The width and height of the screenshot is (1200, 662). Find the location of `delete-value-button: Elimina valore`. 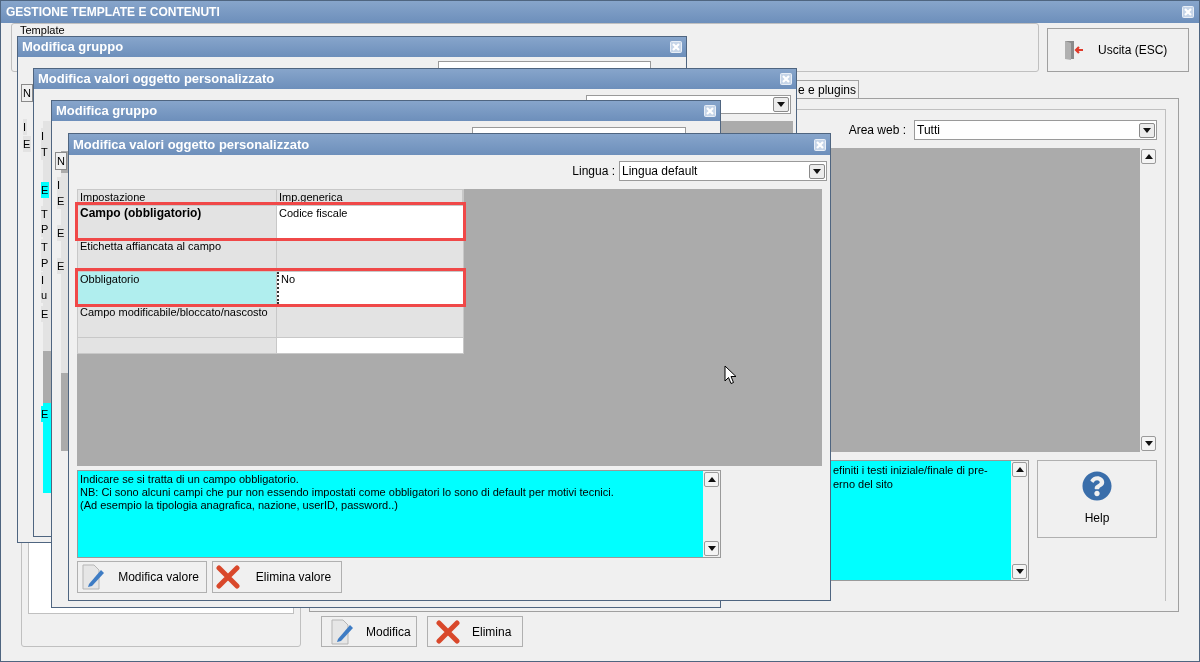

delete-value-button: Elimina valore is located at coordinates (277, 577).